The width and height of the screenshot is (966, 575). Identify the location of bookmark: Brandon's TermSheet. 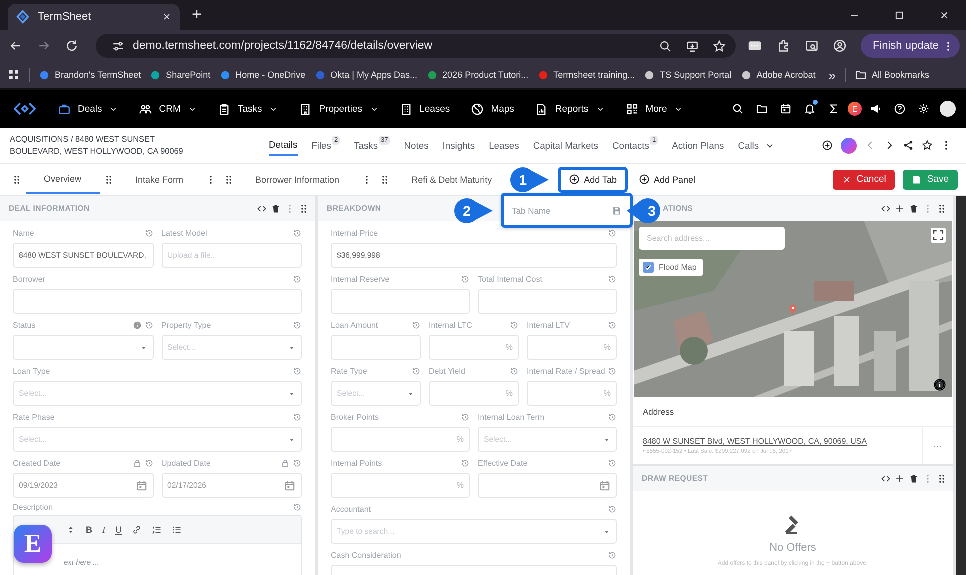
(90, 75).